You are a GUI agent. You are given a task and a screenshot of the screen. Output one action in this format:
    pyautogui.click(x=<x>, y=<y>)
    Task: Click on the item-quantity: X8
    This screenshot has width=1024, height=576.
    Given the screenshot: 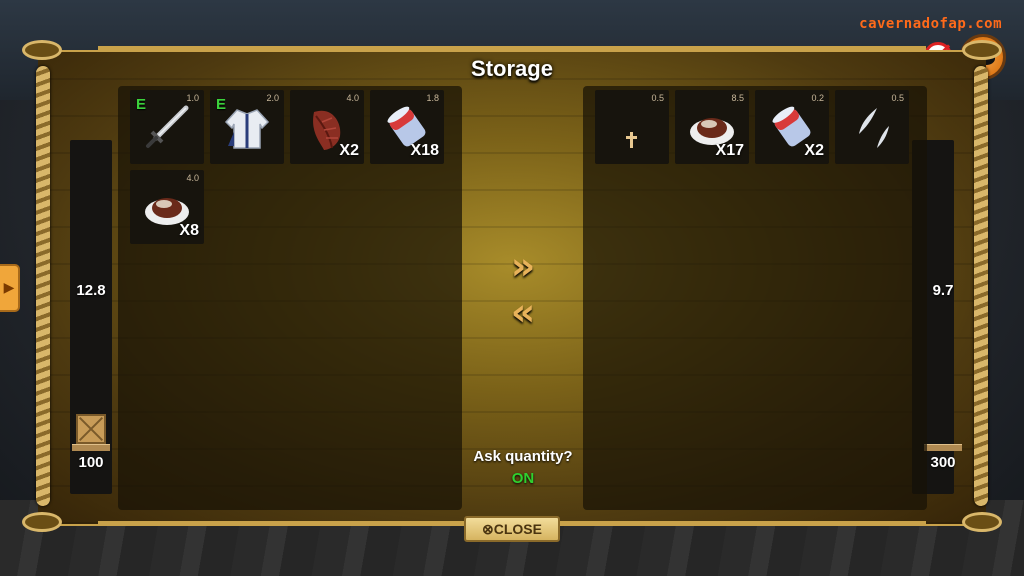 What is the action you would take?
    pyautogui.click(x=189, y=230)
    